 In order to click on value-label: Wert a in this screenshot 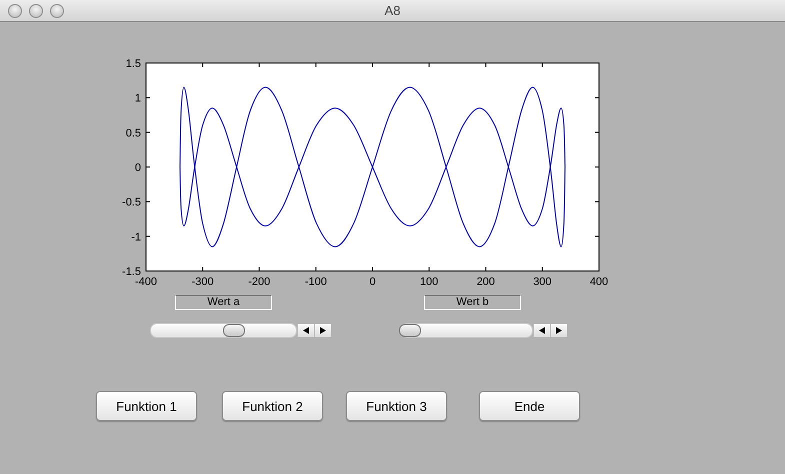, I will do `click(223, 302)`.